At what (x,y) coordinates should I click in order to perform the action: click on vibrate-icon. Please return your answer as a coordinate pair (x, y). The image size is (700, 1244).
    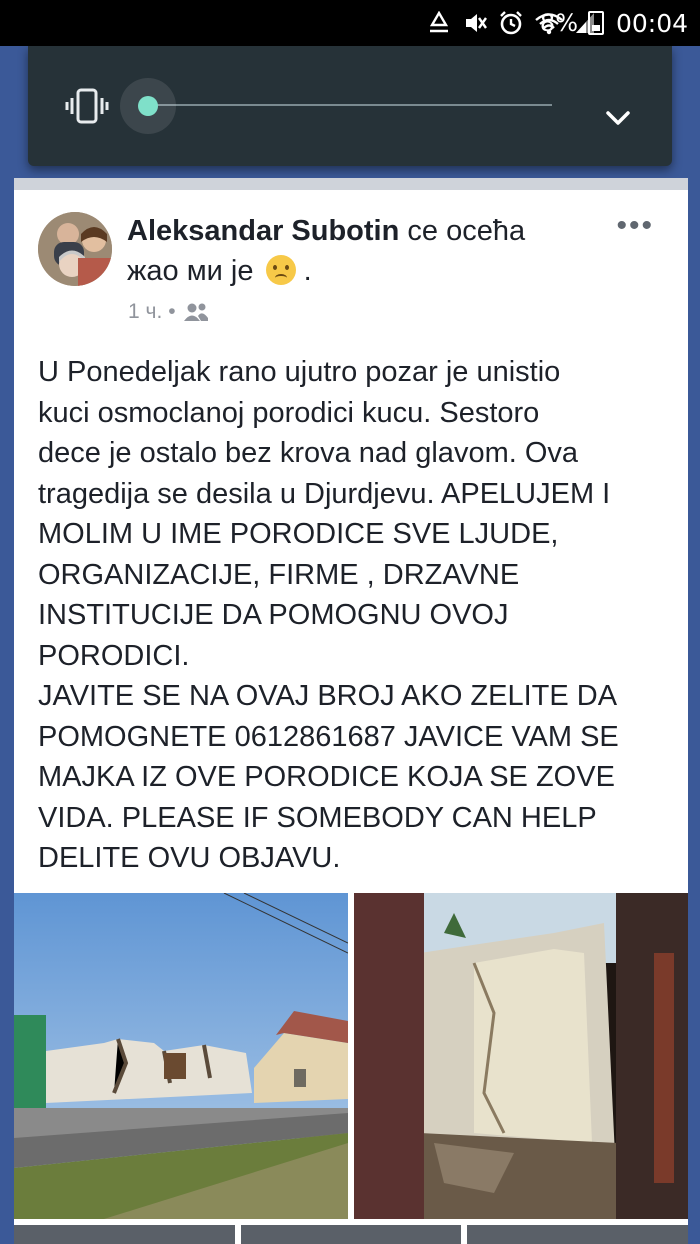
    Looking at the image, I should click on (87, 106).